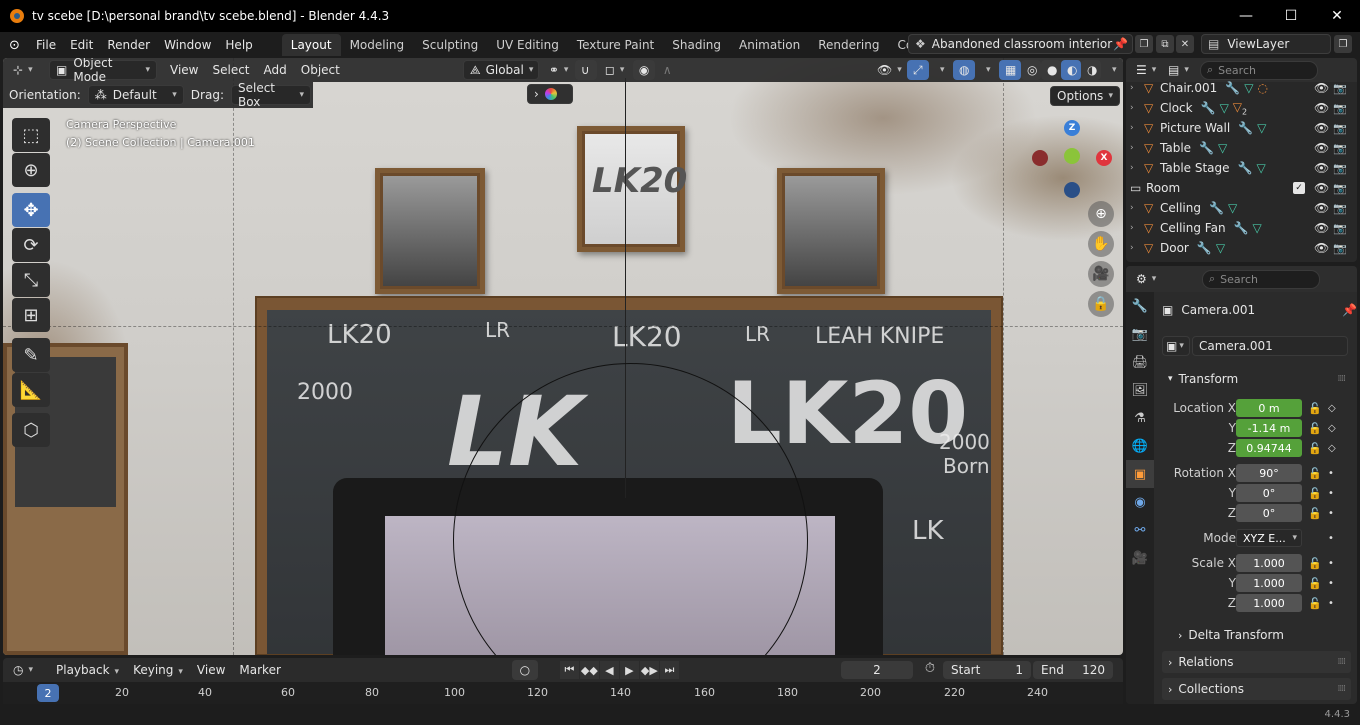  I want to click on rotation-mode-dropdown: XYZ E... ▾, so click(1269, 538).